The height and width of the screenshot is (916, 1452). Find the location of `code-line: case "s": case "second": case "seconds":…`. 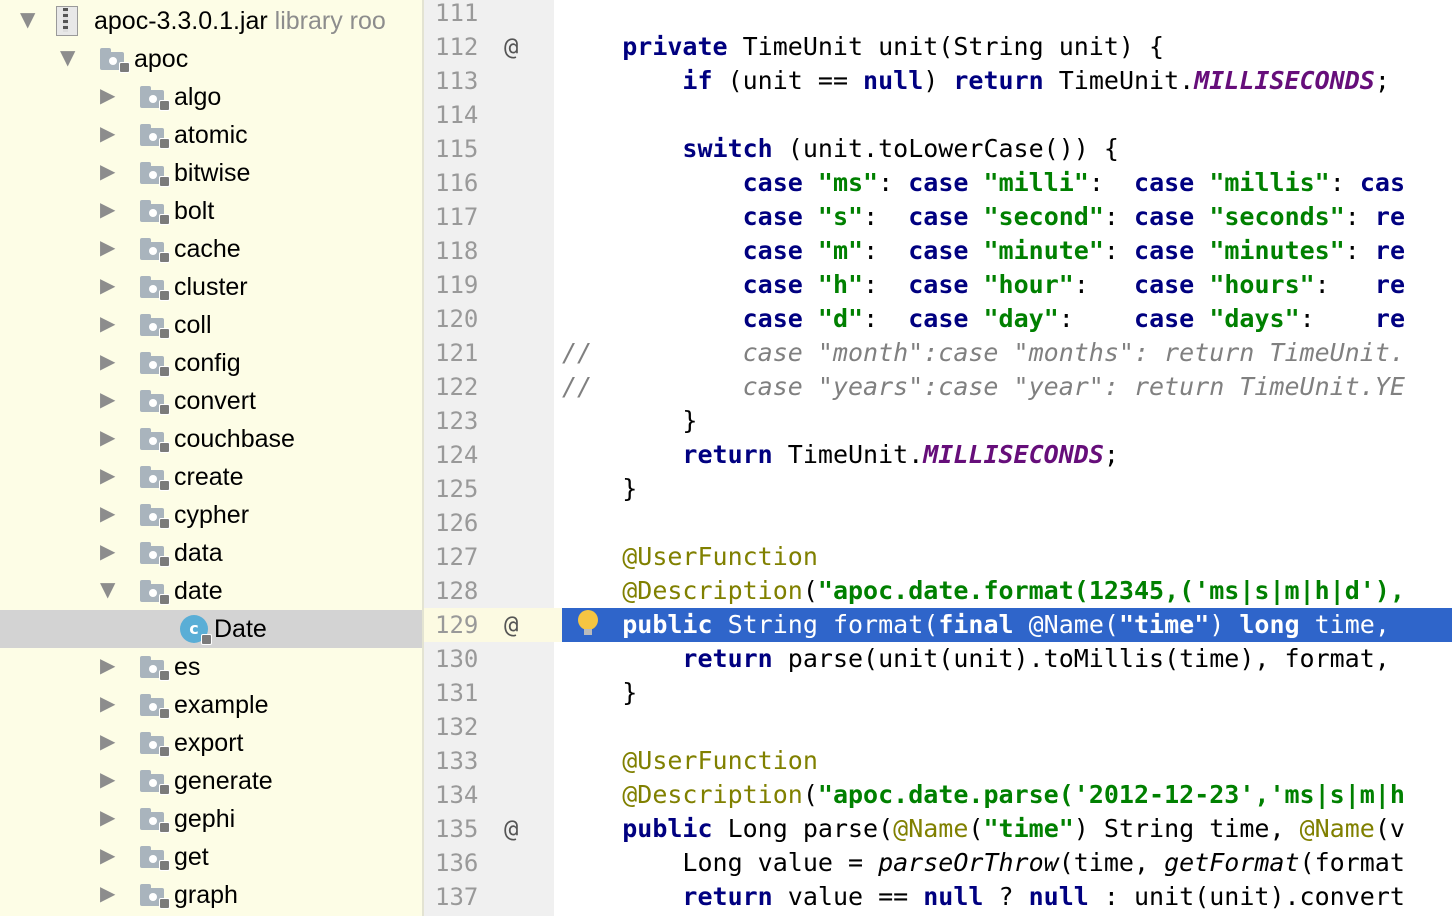

code-line: case "s": case "second": case "seconds":… is located at coordinates (1003, 217).